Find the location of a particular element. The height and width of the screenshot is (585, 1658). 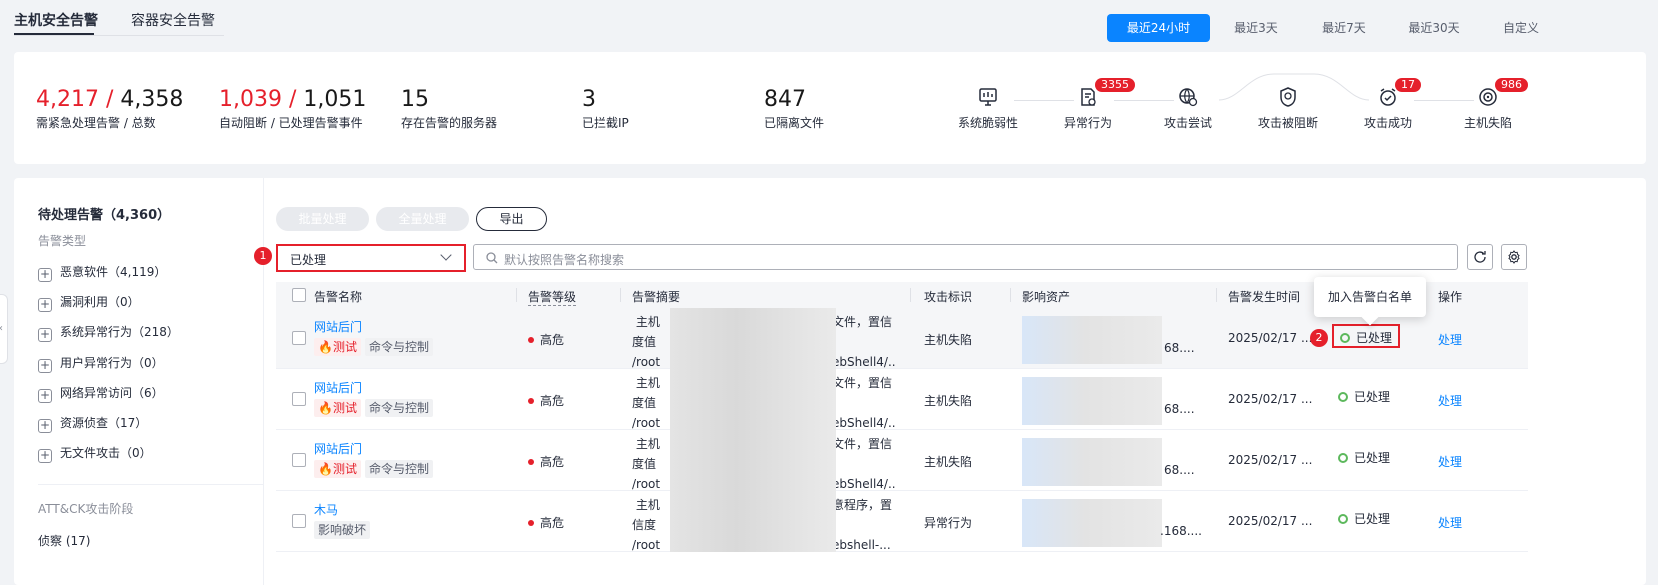

whitelist-tooltip: 加入告警白名单 is located at coordinates (1370, 297).